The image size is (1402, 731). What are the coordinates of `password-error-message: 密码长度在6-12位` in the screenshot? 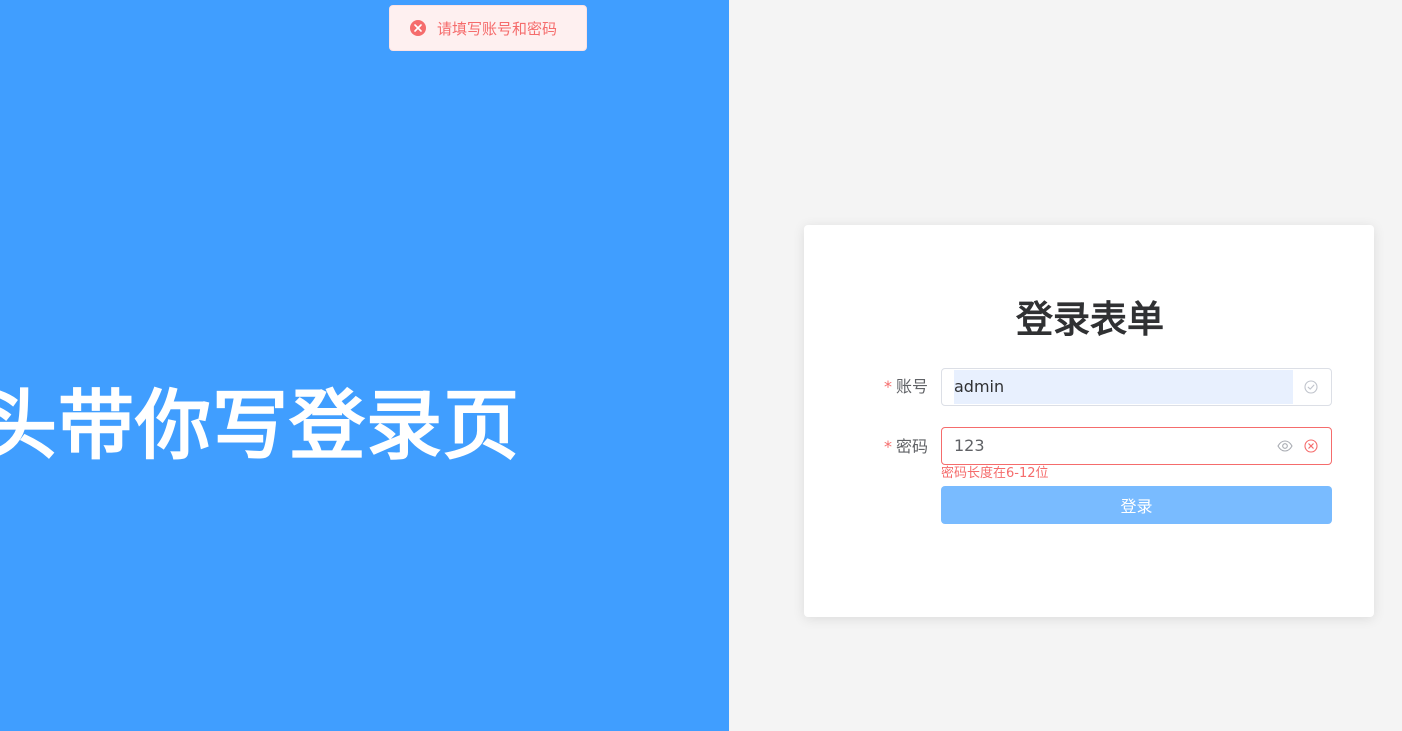 It's located at (995, 473).